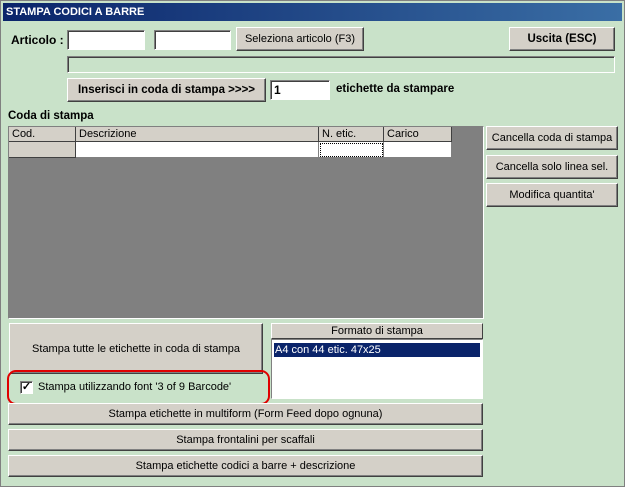  I want to click on format-list-header: Formato di stampa, so click(377, 331).